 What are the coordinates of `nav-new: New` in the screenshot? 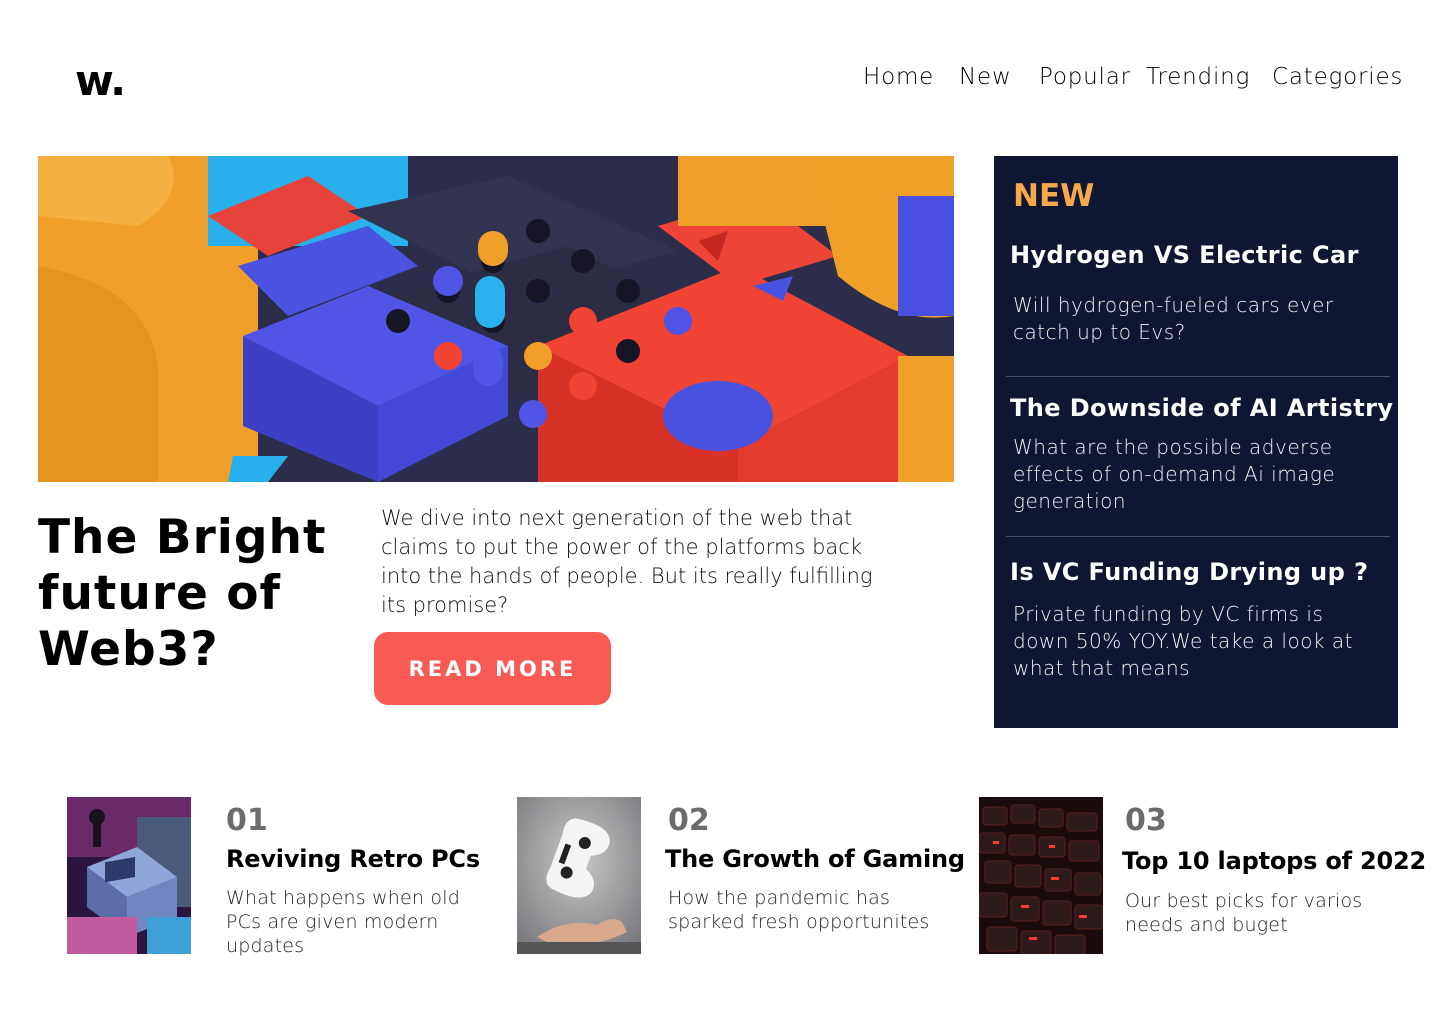 It's located at (985, 77).